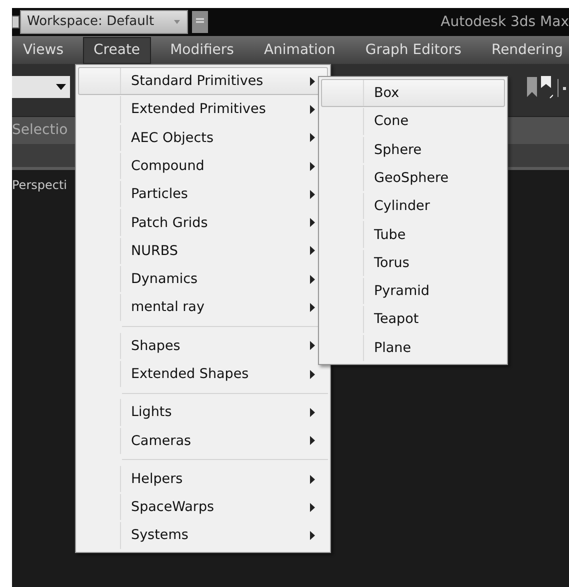  Describe the element at coordinates (413, 121) in the screenshot. I see `menu-item: Cone` at that location.